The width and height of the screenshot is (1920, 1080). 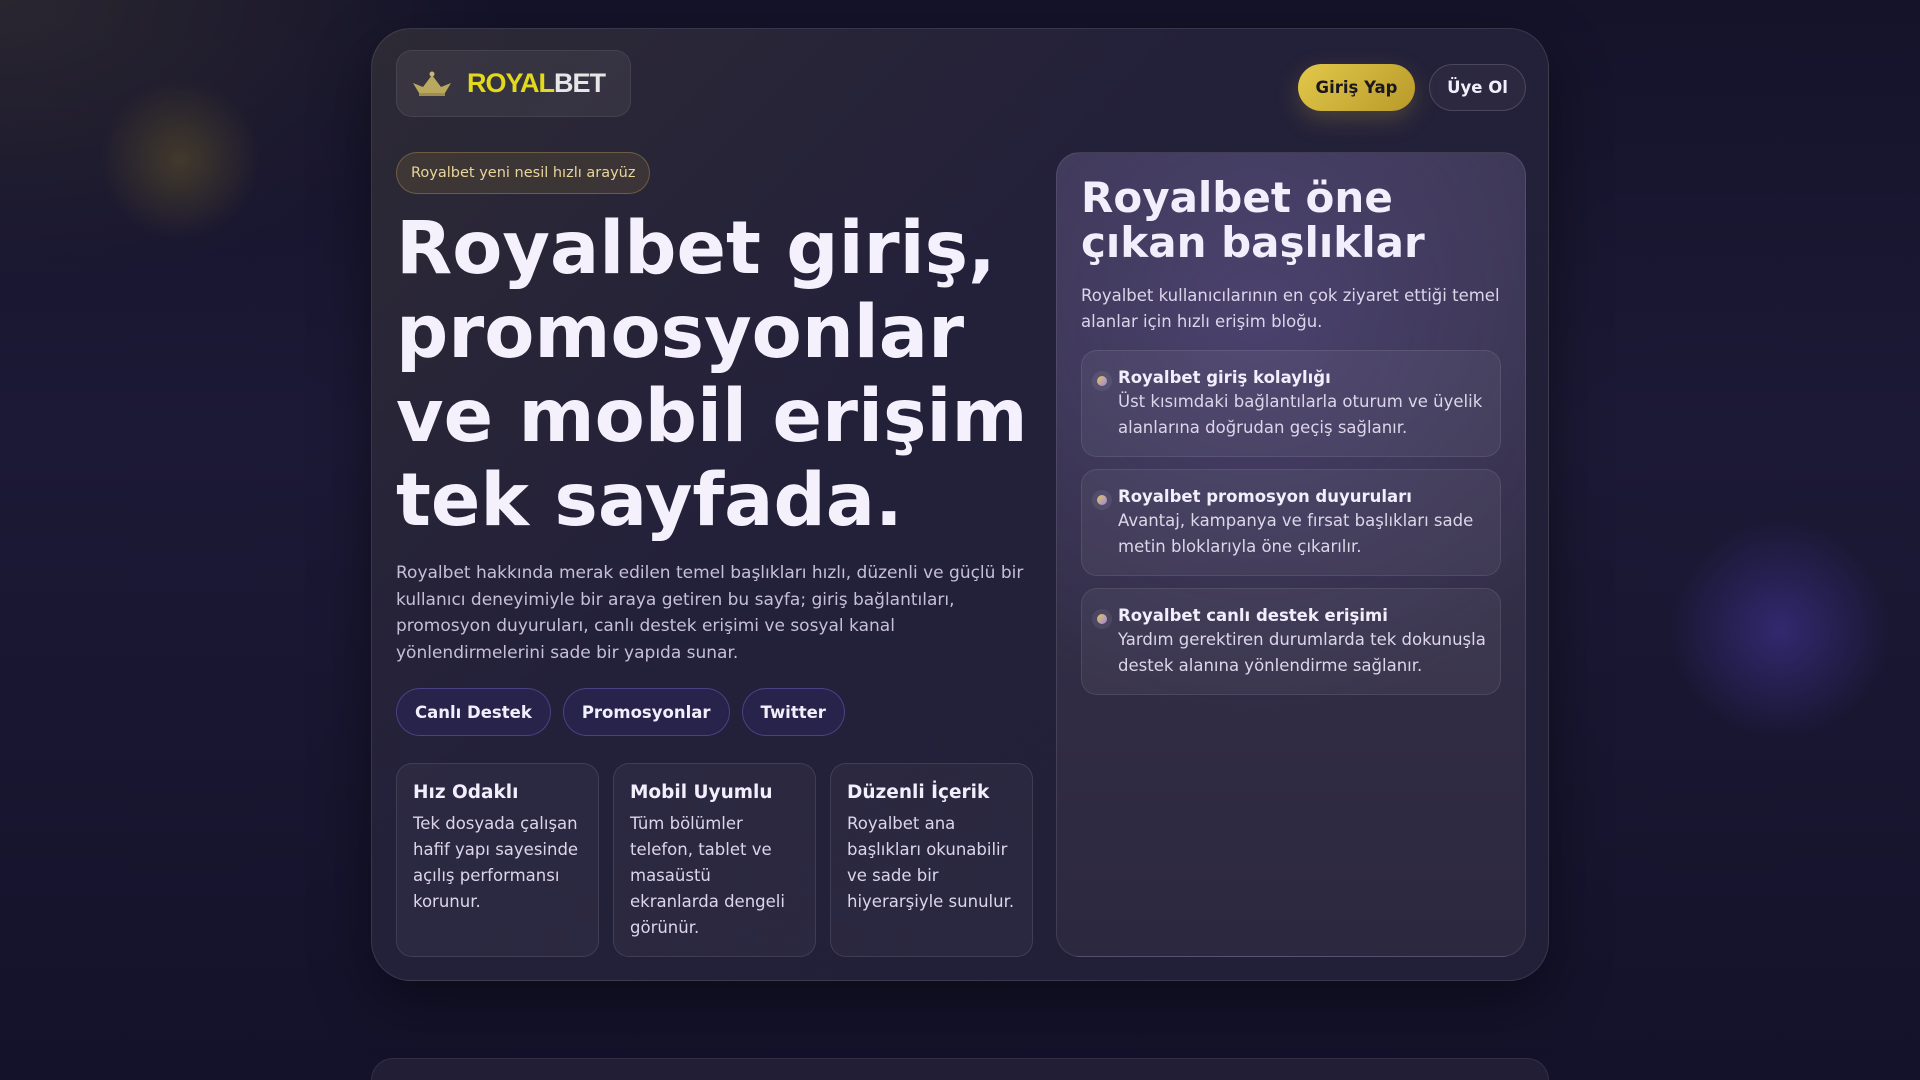 What do you see at coordinates (466, 792) in the screenshot?
I see `feature-title: Hız Odaklı` at bounding box center [466, 792].